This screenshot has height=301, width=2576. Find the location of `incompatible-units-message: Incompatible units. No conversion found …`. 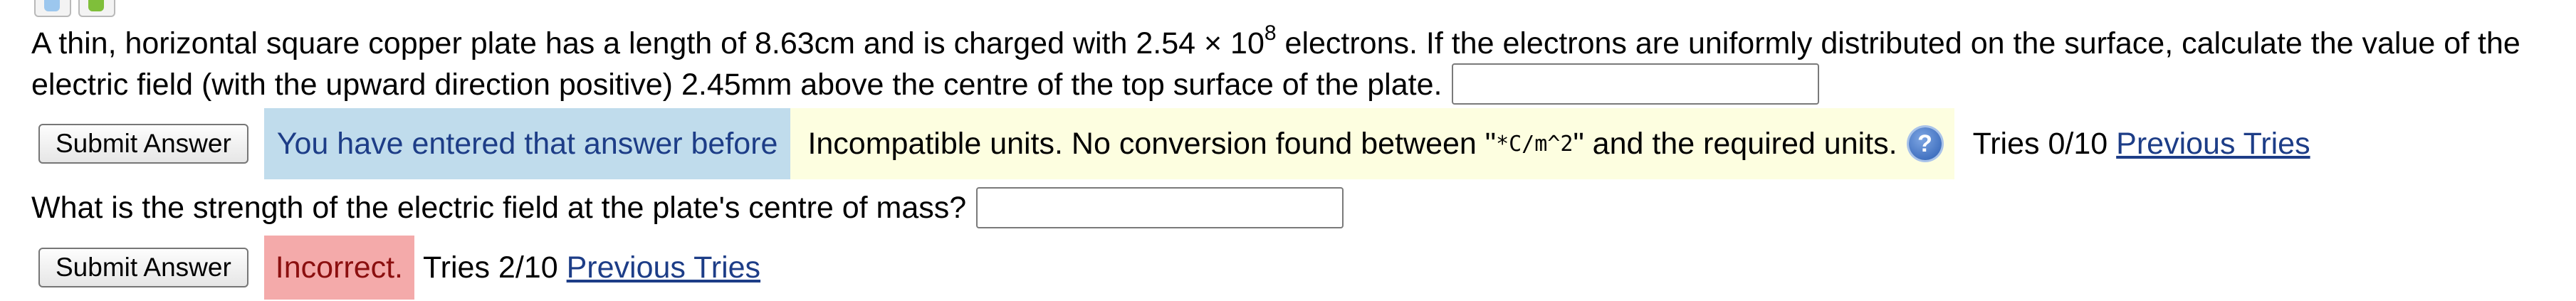

incompatible-units-message: Incompatible units. No conversion found … is located at coordinates (1372, 143).